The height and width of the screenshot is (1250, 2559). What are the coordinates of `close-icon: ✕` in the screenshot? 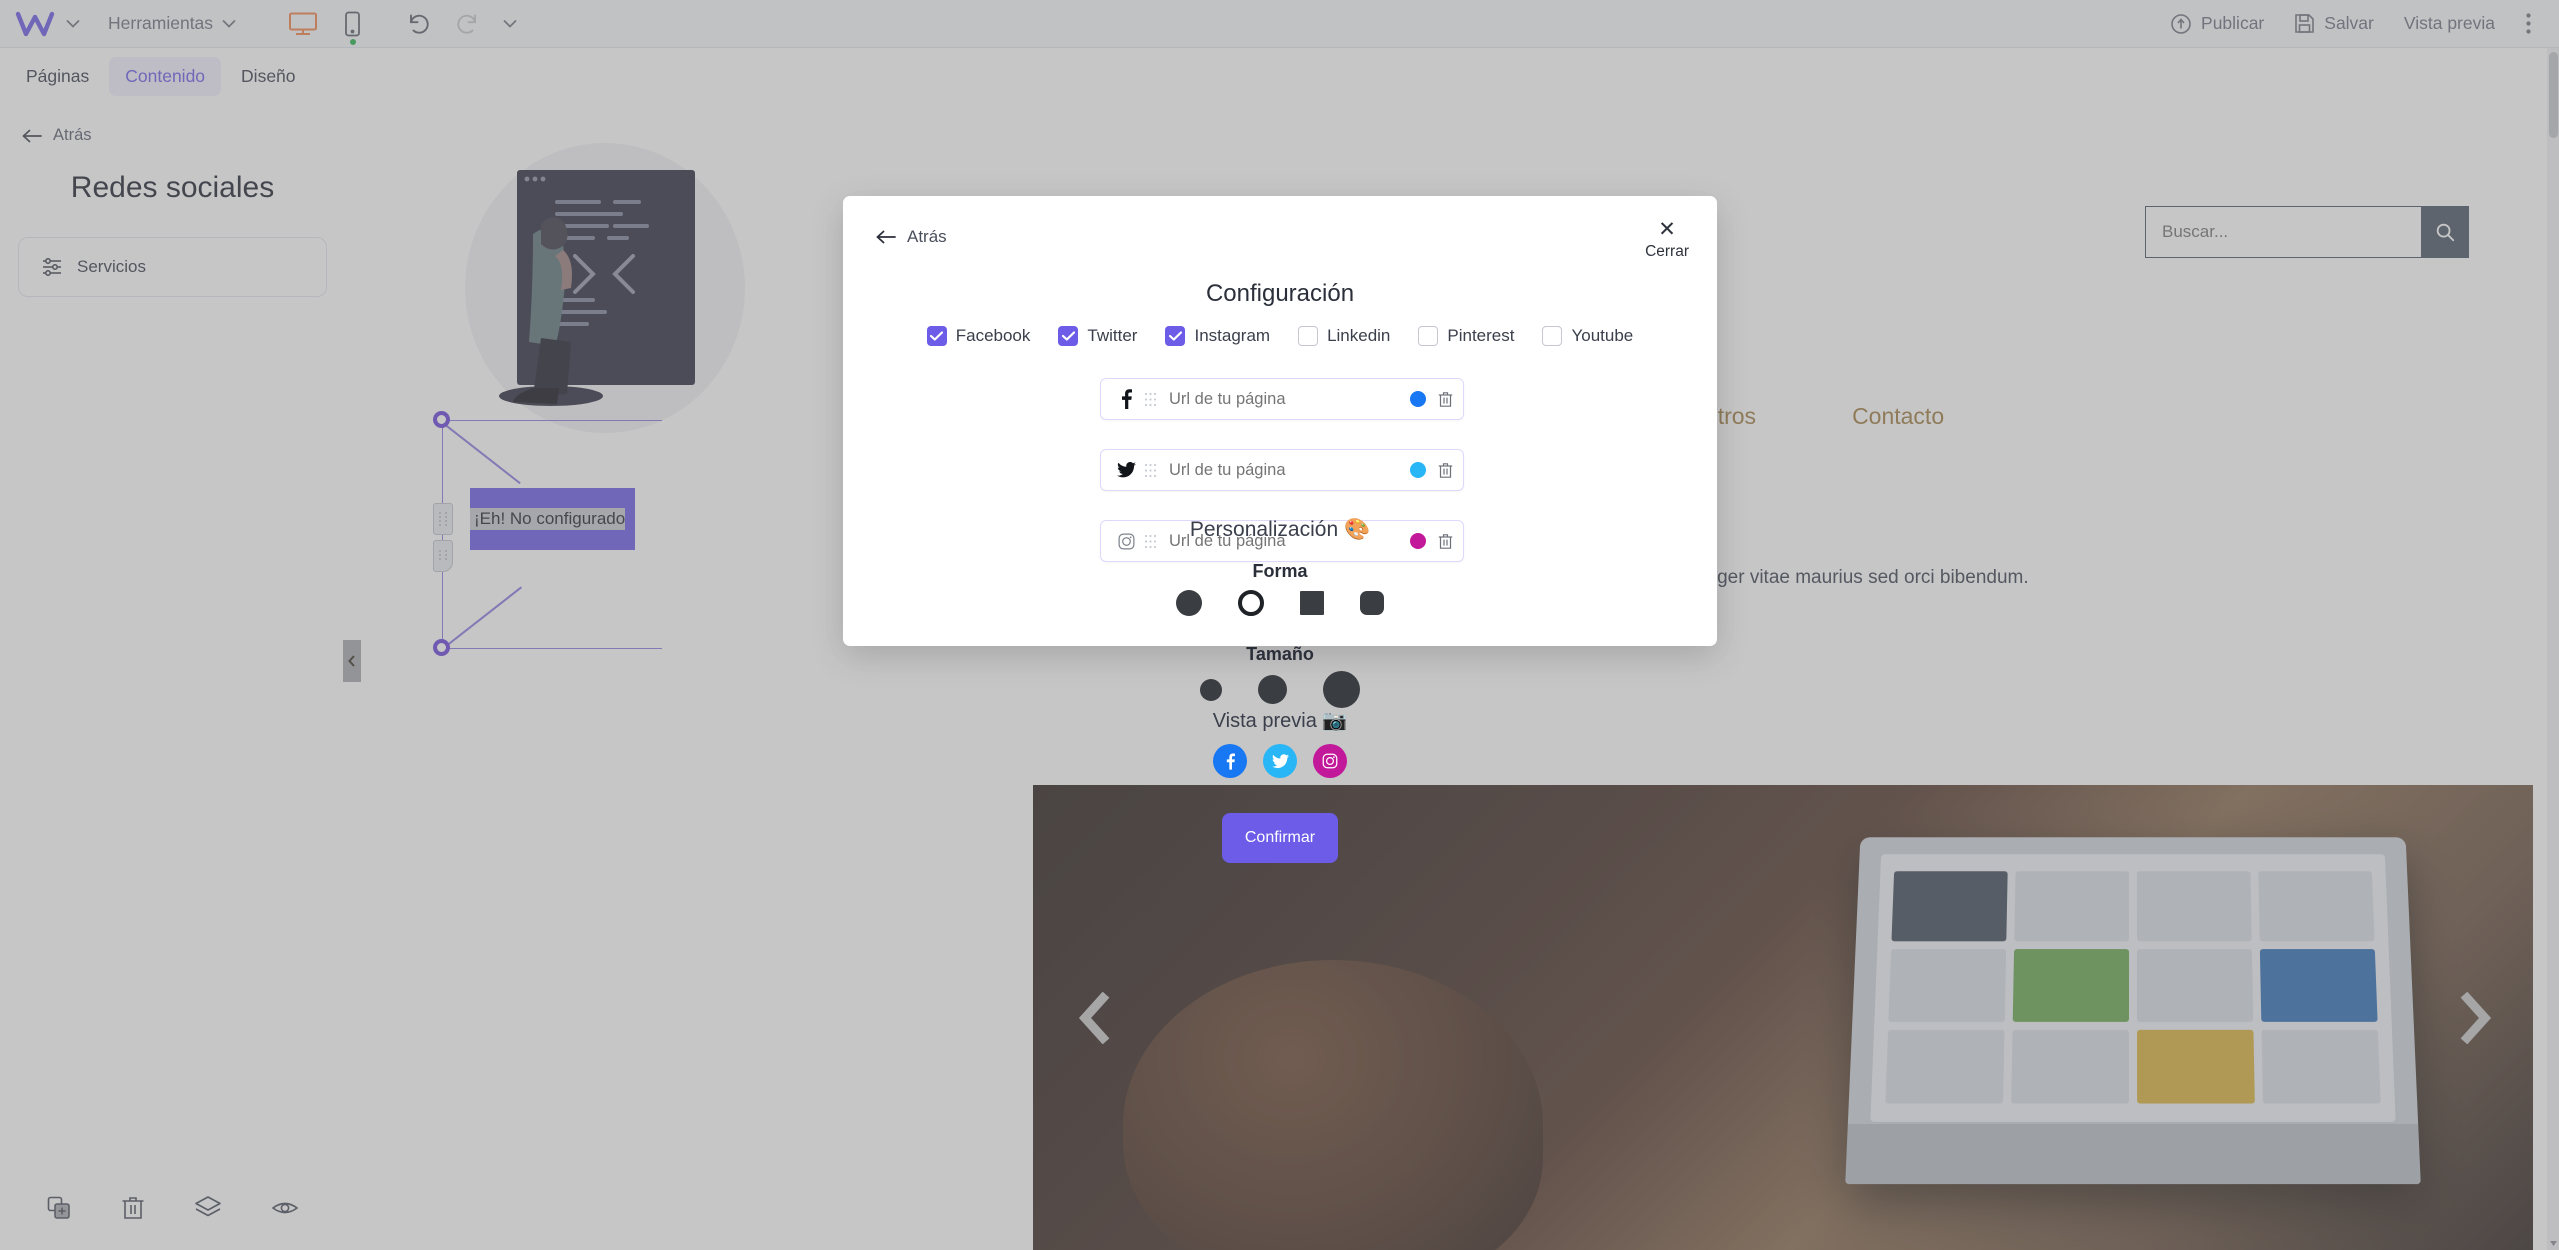 It's located at (1667, 229).